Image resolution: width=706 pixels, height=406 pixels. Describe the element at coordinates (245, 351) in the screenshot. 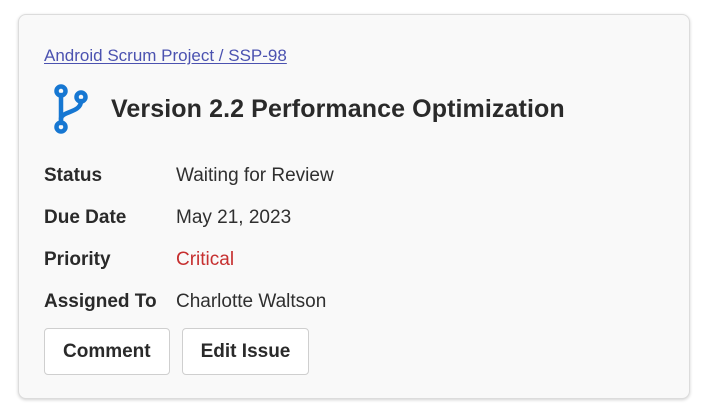

I see `edit-issue-button: Edit Issue` at that location.